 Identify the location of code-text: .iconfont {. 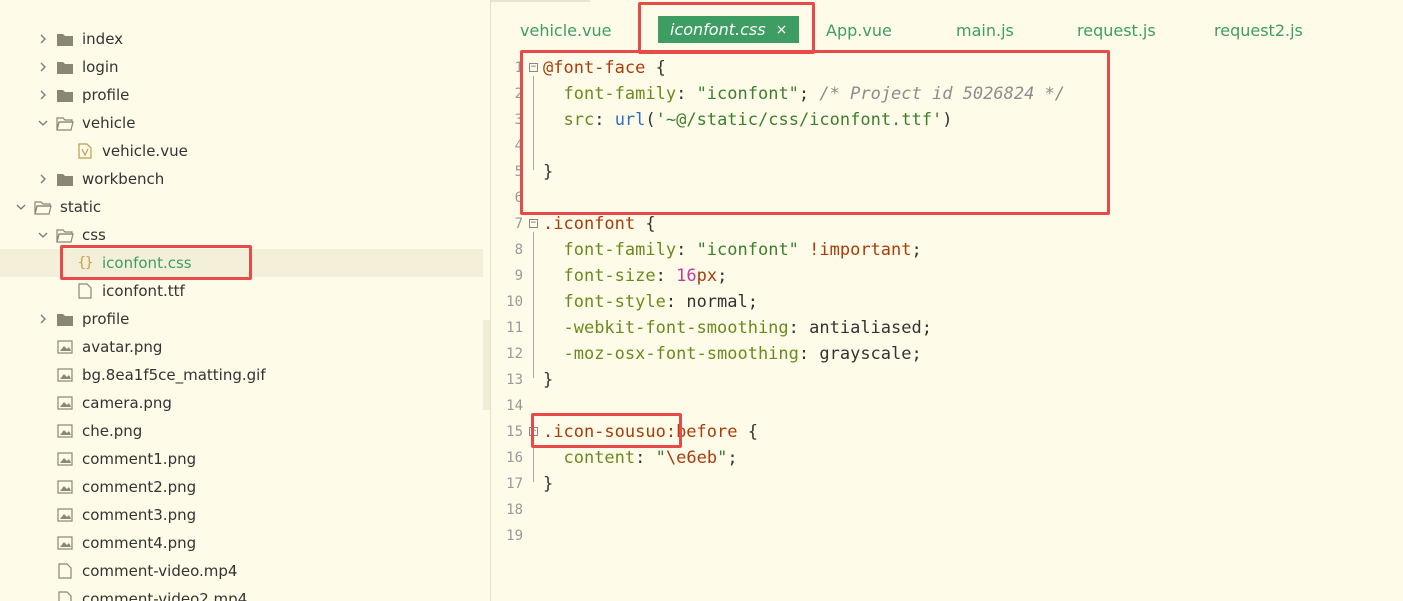
(599, 224).